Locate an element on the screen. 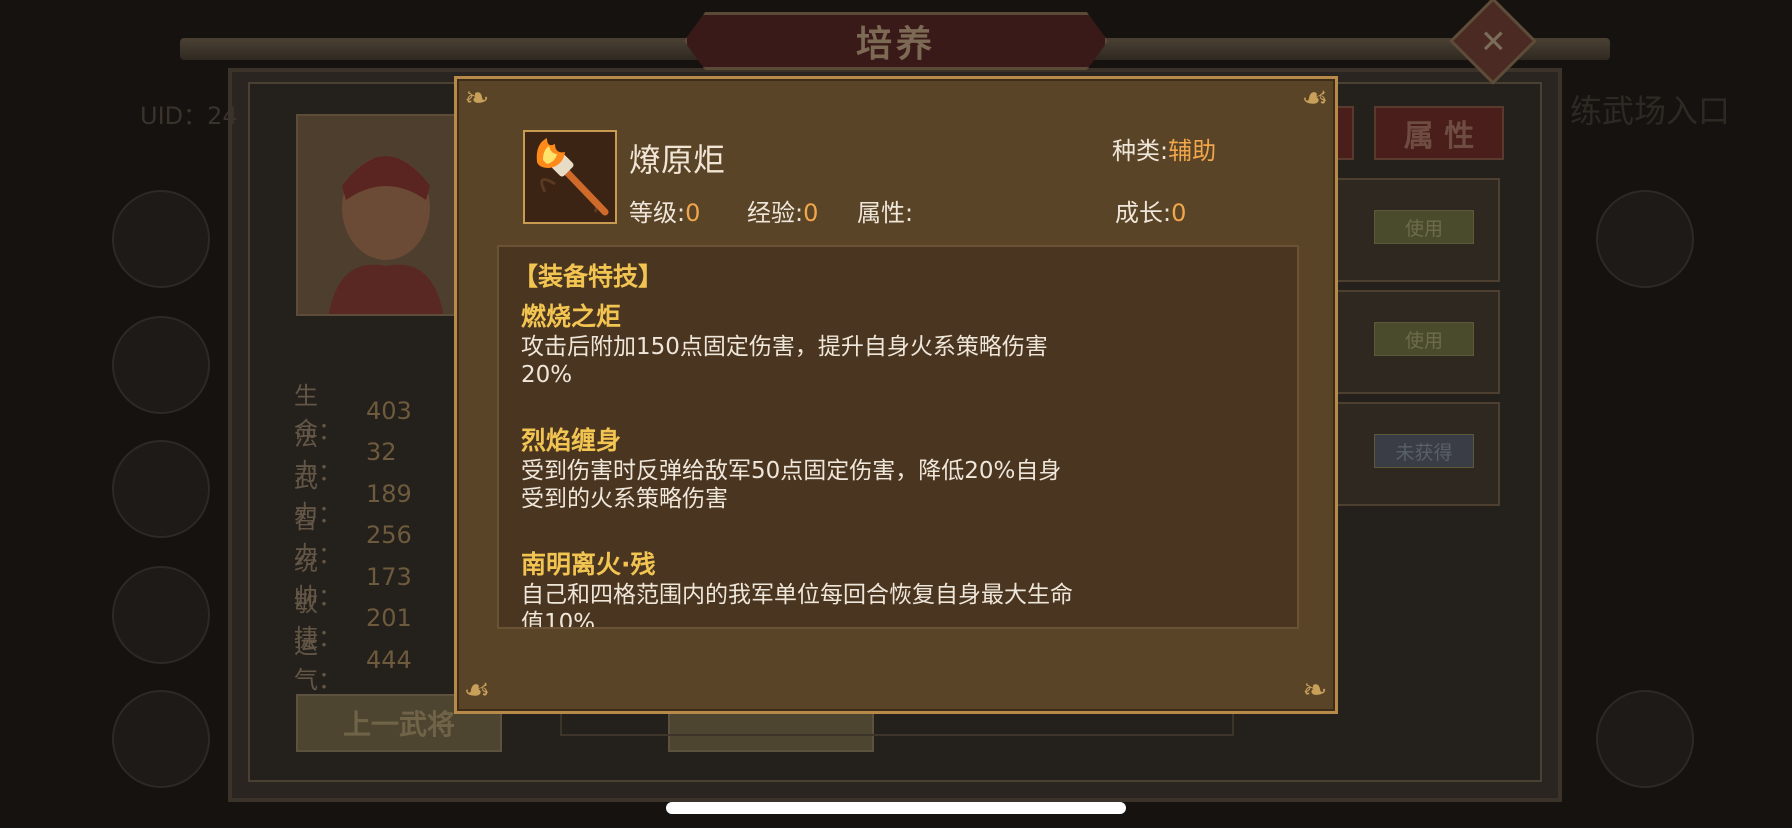 This screenshot has height=828, width=1792. skill-item: 燃烧之炬 攻击后附加150点固定伤害，提升自身火系策略伤害20% is located at coordinates (801, 345).